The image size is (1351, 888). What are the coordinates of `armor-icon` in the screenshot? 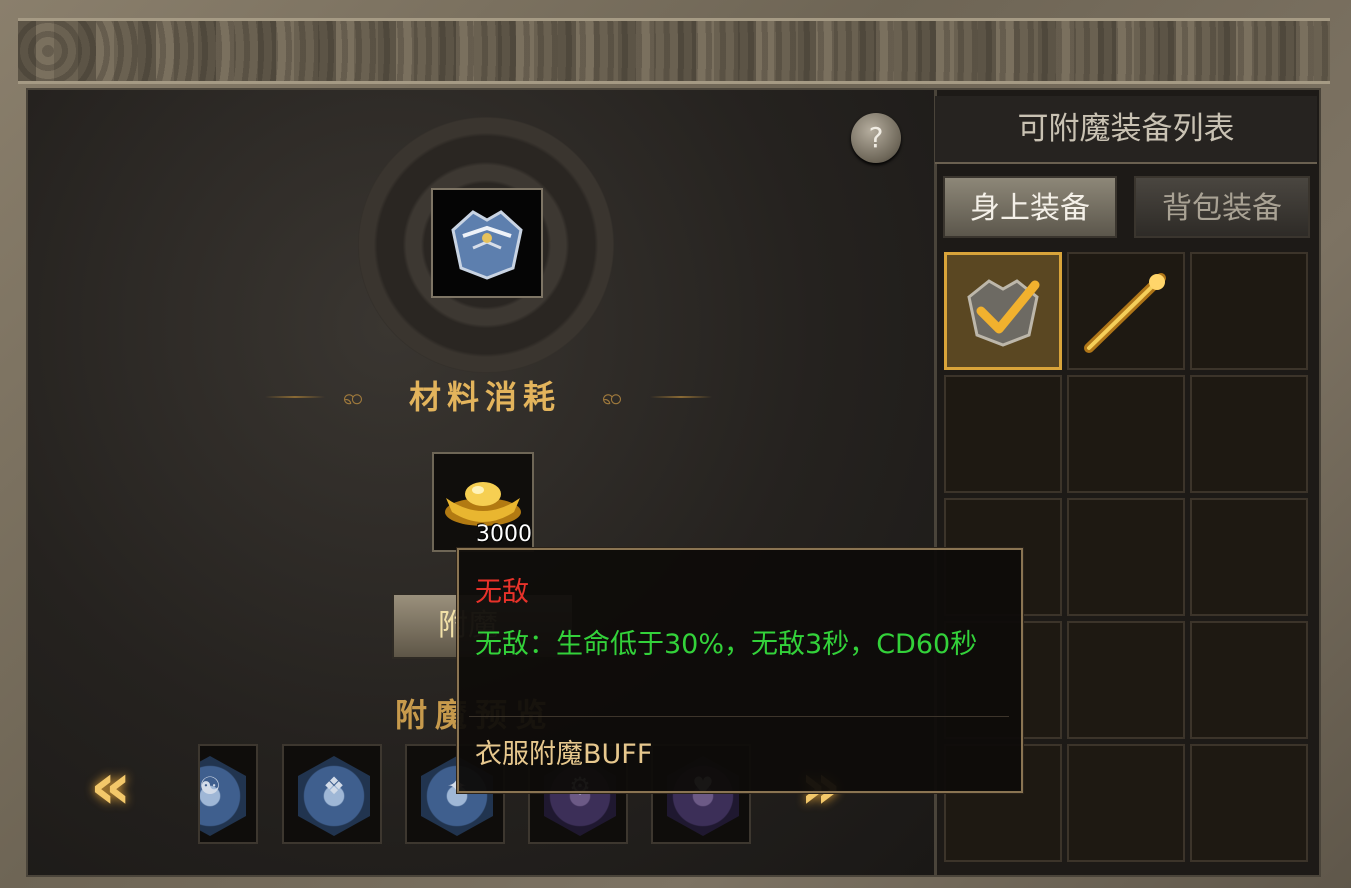 It's located at (487, 245).